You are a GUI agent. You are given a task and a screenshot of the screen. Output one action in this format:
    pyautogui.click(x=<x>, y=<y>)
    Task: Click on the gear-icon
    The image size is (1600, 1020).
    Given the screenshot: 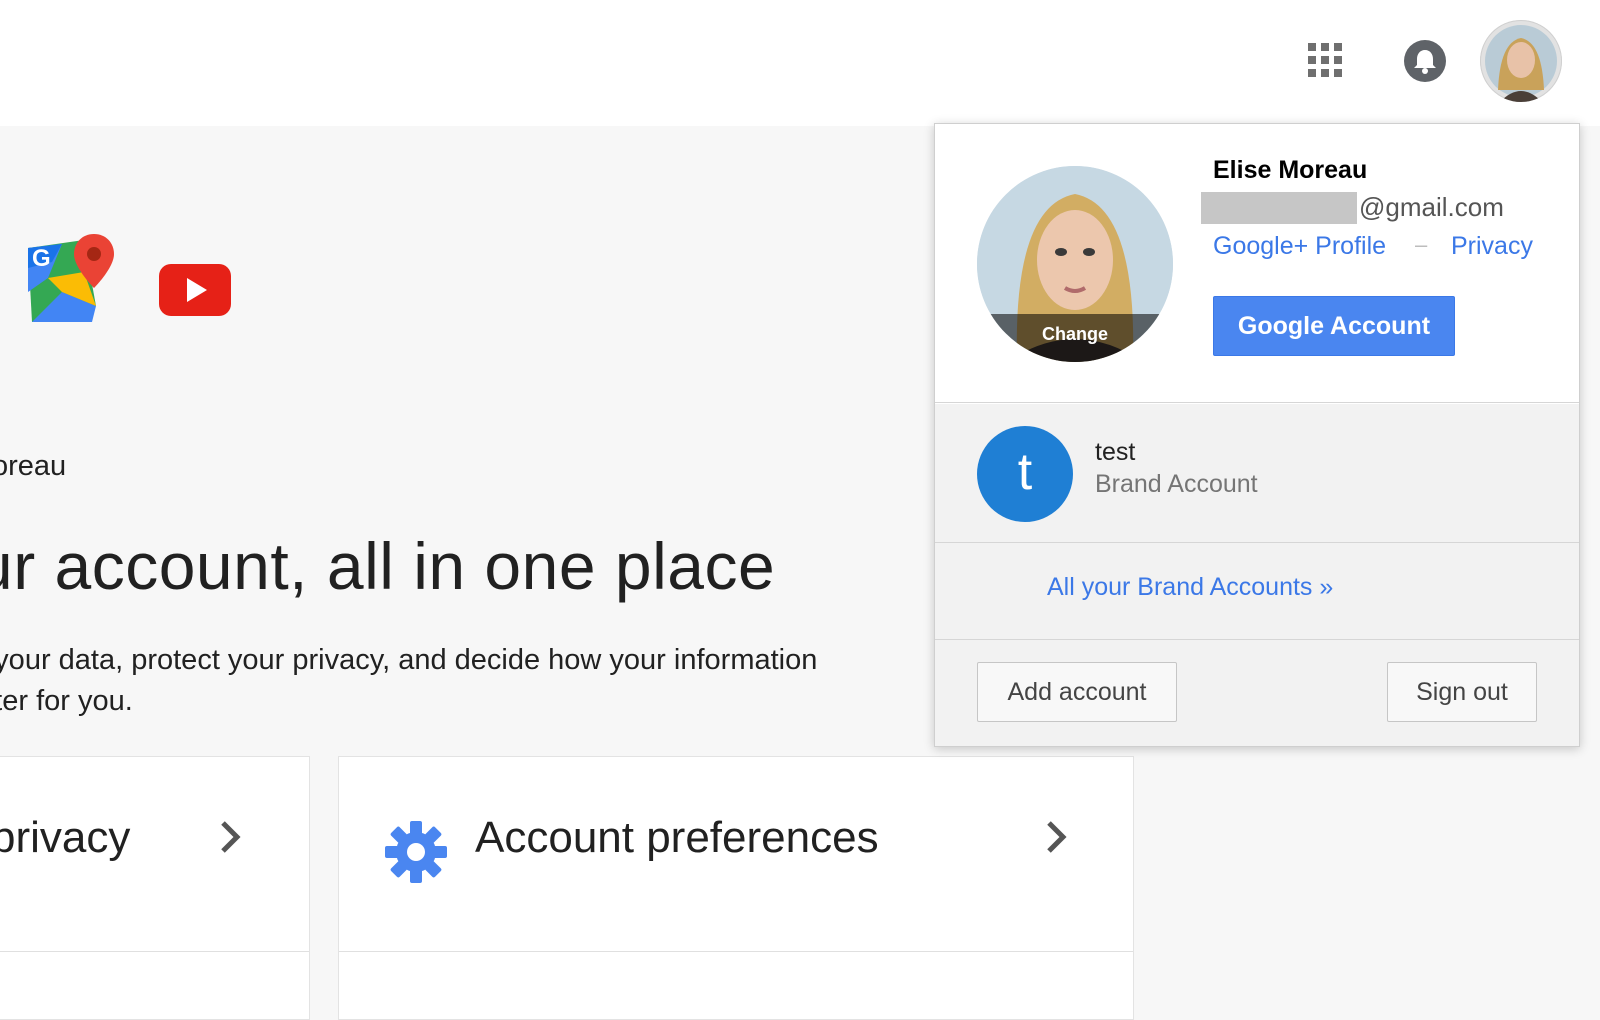 What is the action you would take?
    pyautogui.click(x=416, y=852)
    